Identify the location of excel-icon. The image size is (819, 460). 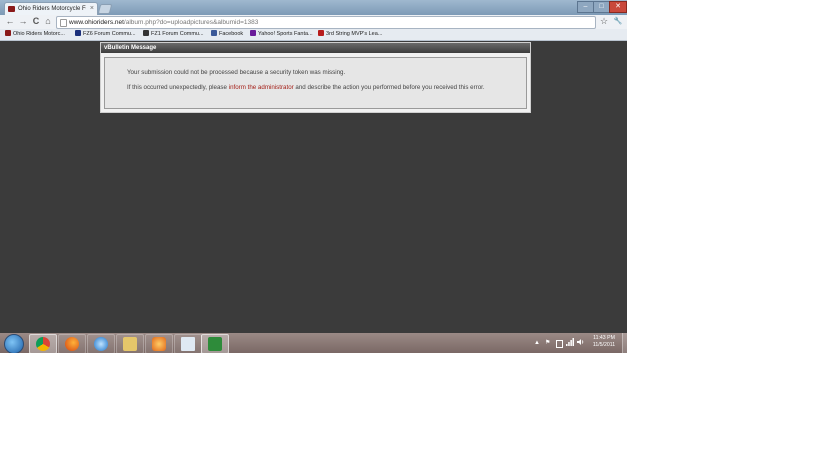
(215, 344).